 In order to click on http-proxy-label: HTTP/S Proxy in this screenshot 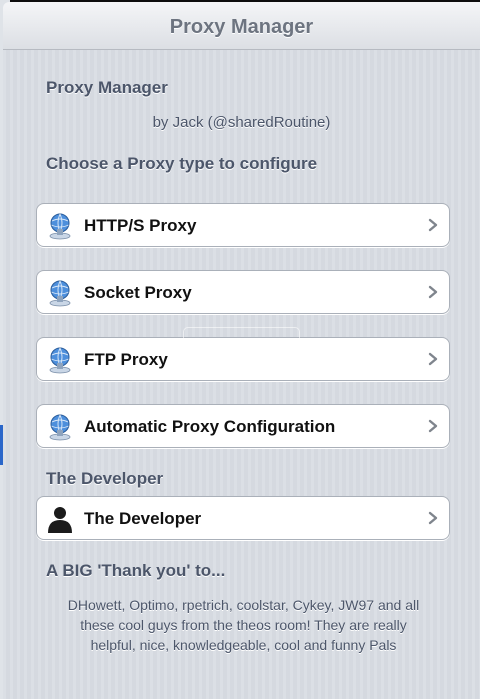, I will do `click(140, 225)`.